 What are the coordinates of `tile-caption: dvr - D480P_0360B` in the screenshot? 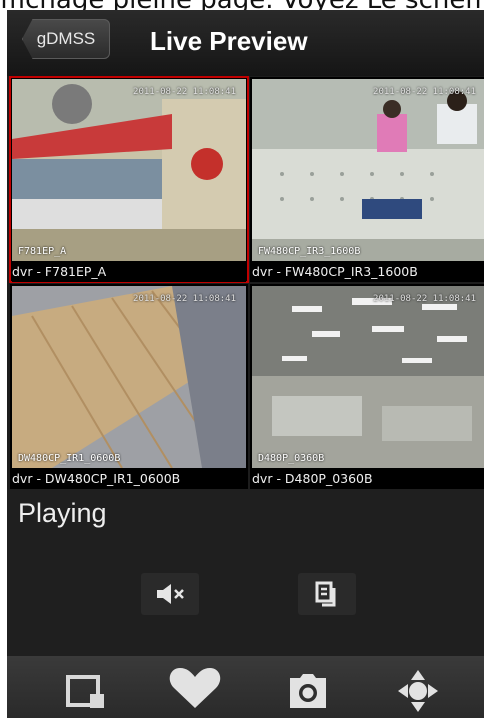 It's located at (368, 479).